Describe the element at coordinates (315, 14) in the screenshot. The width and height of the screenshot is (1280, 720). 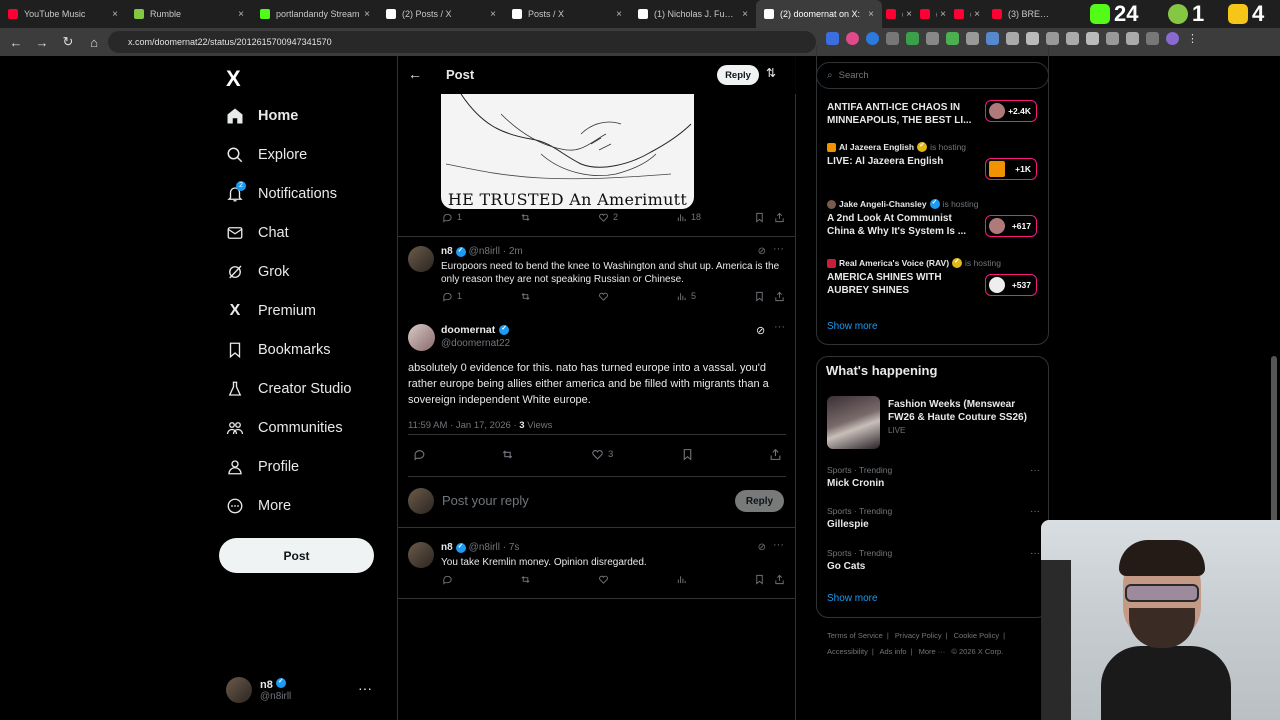
I see `browser-tab: portlandandy Stream ×` at that location.